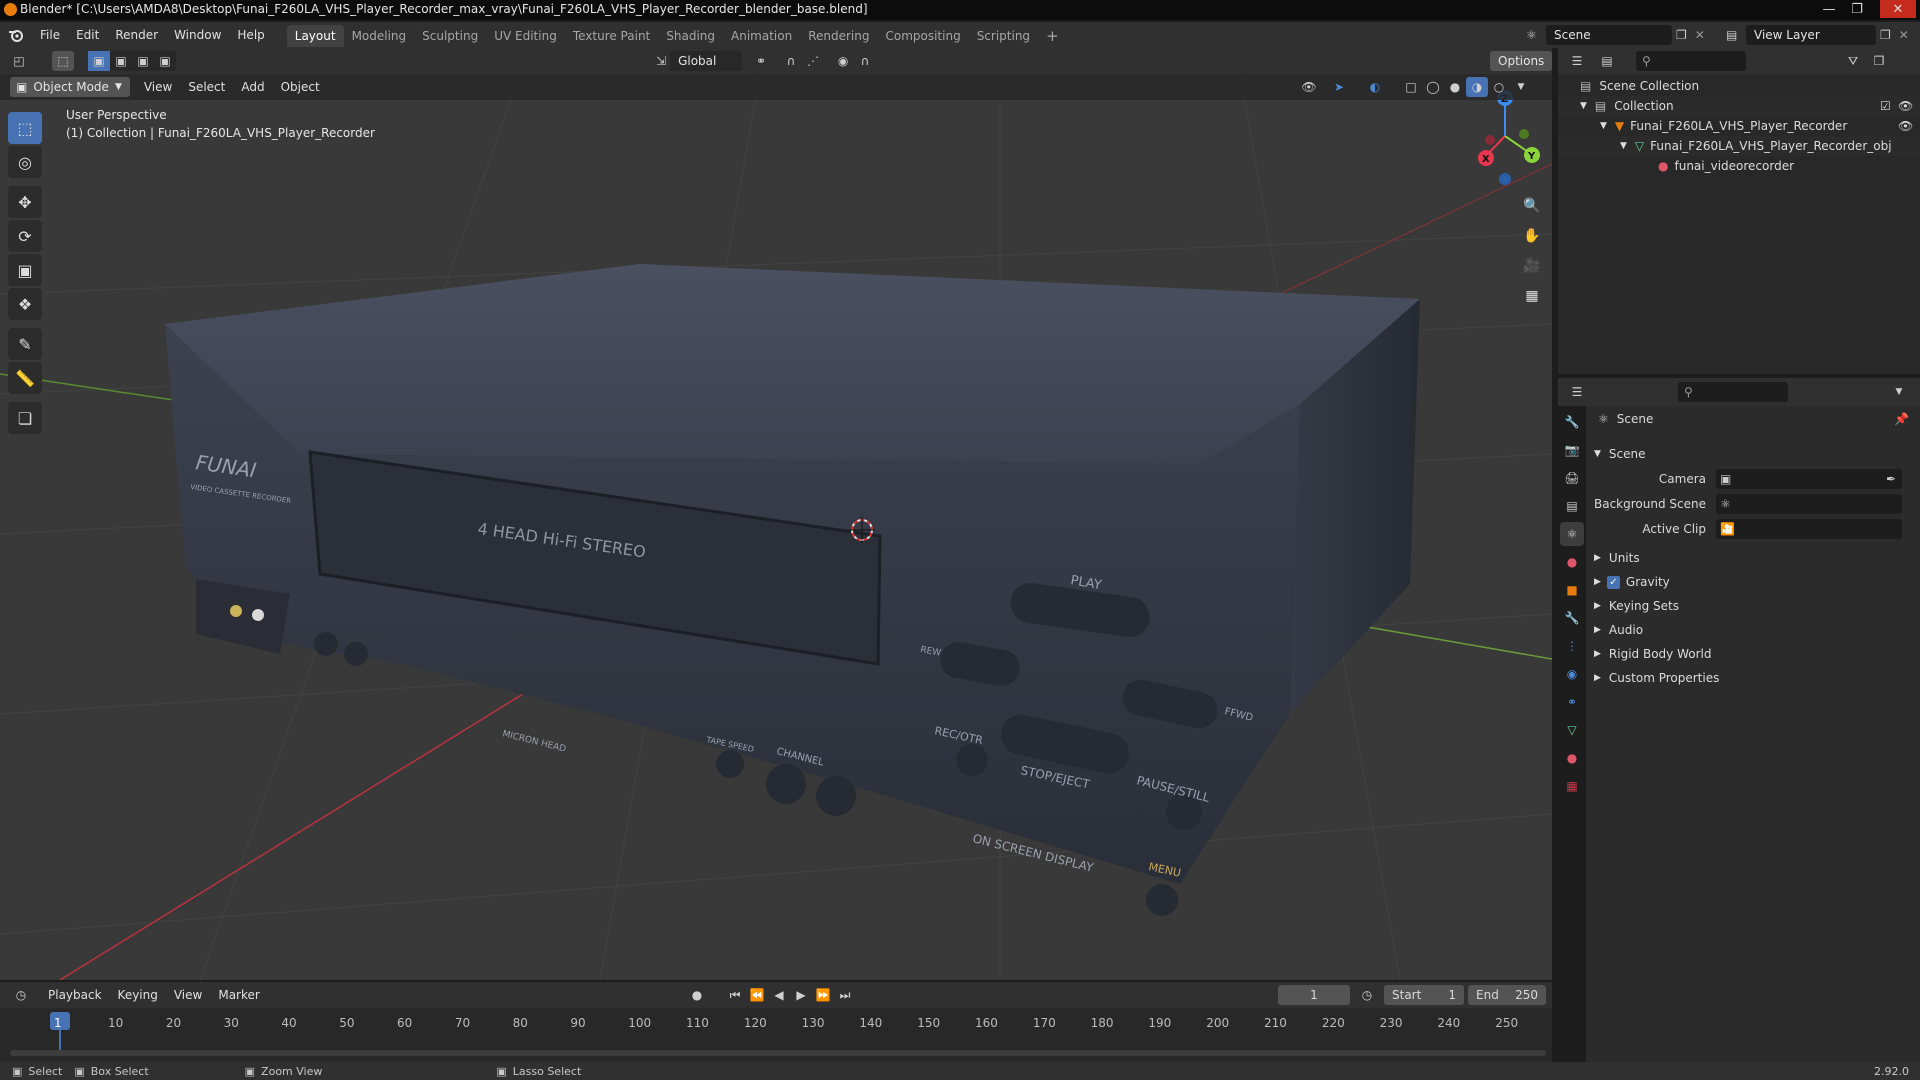 Image resolution: width=1920 pixels, height=1080 pixels. What do you see at coordinates (250, 35) in the screenshot?
I see `menu-help: Help` at bounding box center [250, 35].